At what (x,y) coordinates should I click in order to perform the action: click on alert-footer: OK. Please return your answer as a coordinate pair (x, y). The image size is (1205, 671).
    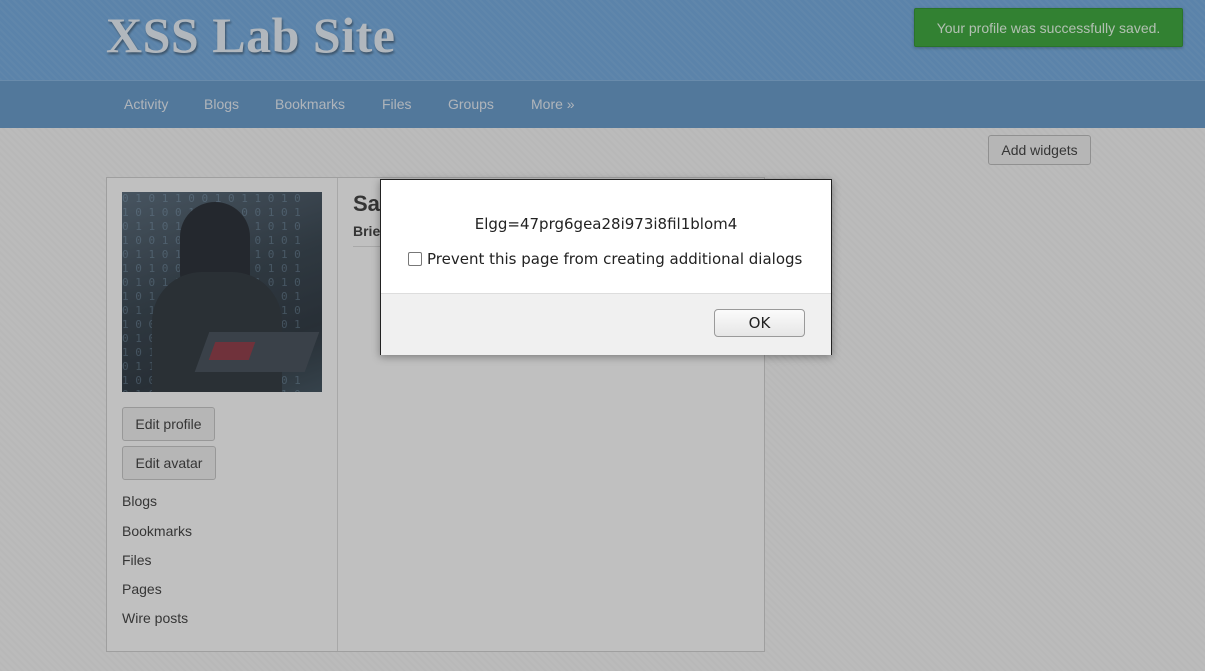
    Looking at the image, I should click on (606, 324).